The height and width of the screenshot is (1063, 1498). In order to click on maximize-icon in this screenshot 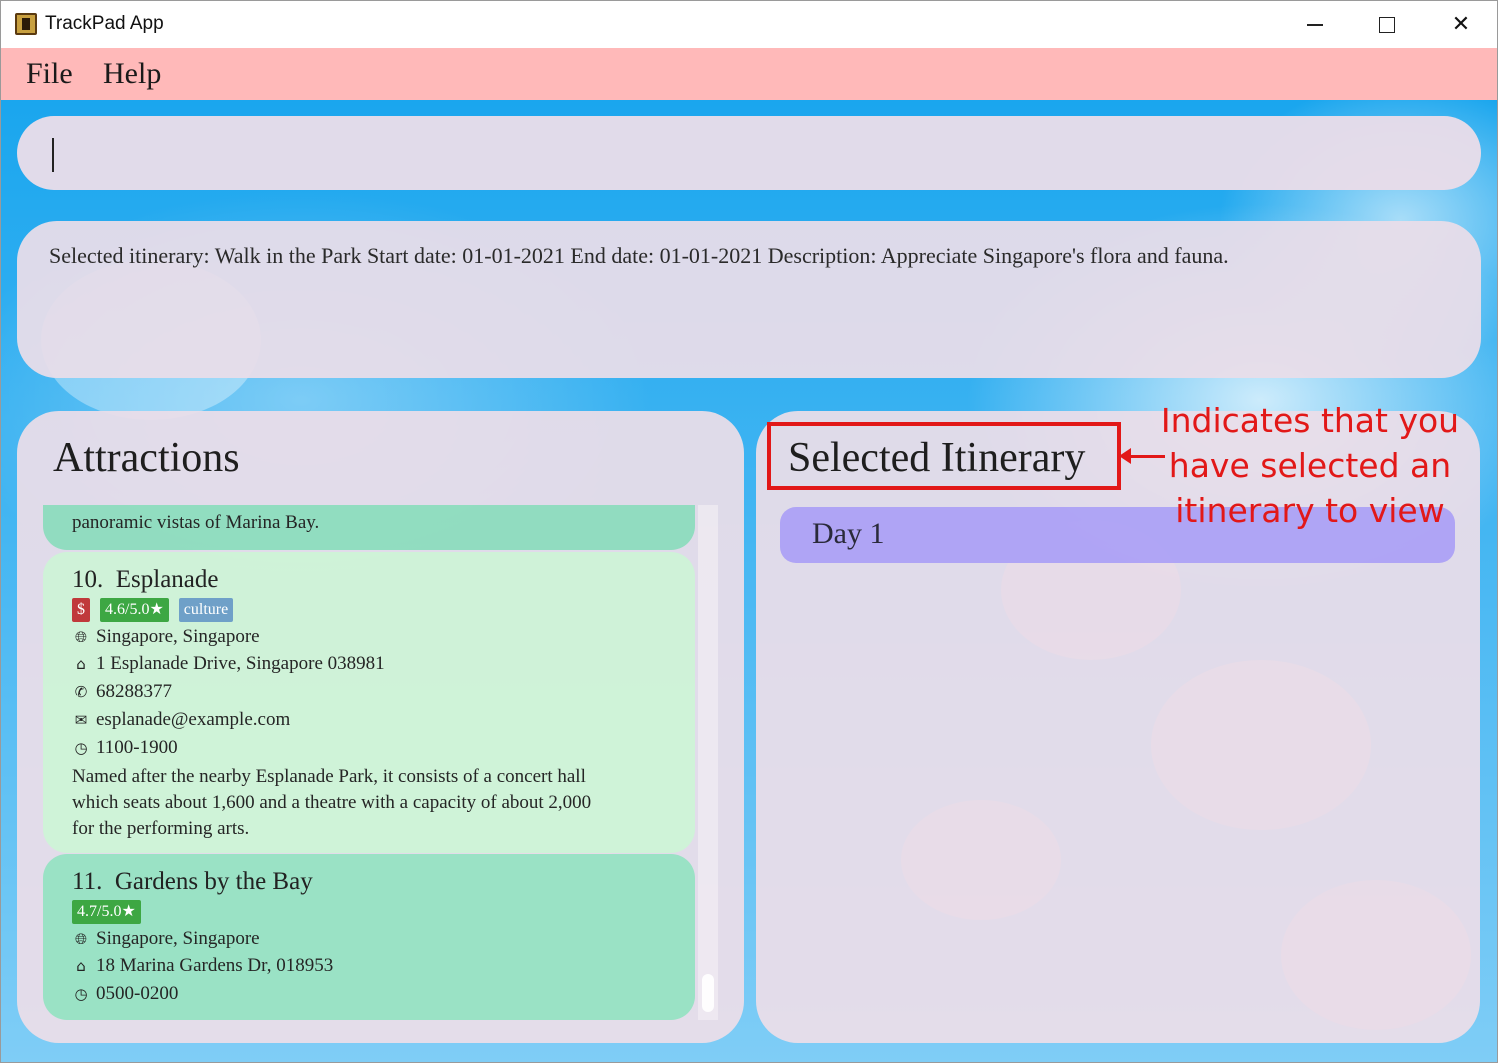, I will do `click(1387, 25)`.